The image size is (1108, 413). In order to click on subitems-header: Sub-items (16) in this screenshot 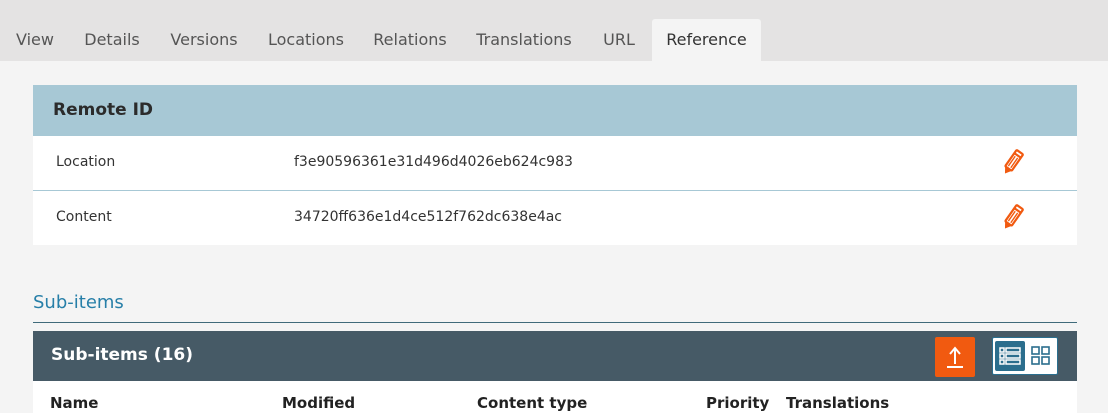, I will do `click(555, 356)`.